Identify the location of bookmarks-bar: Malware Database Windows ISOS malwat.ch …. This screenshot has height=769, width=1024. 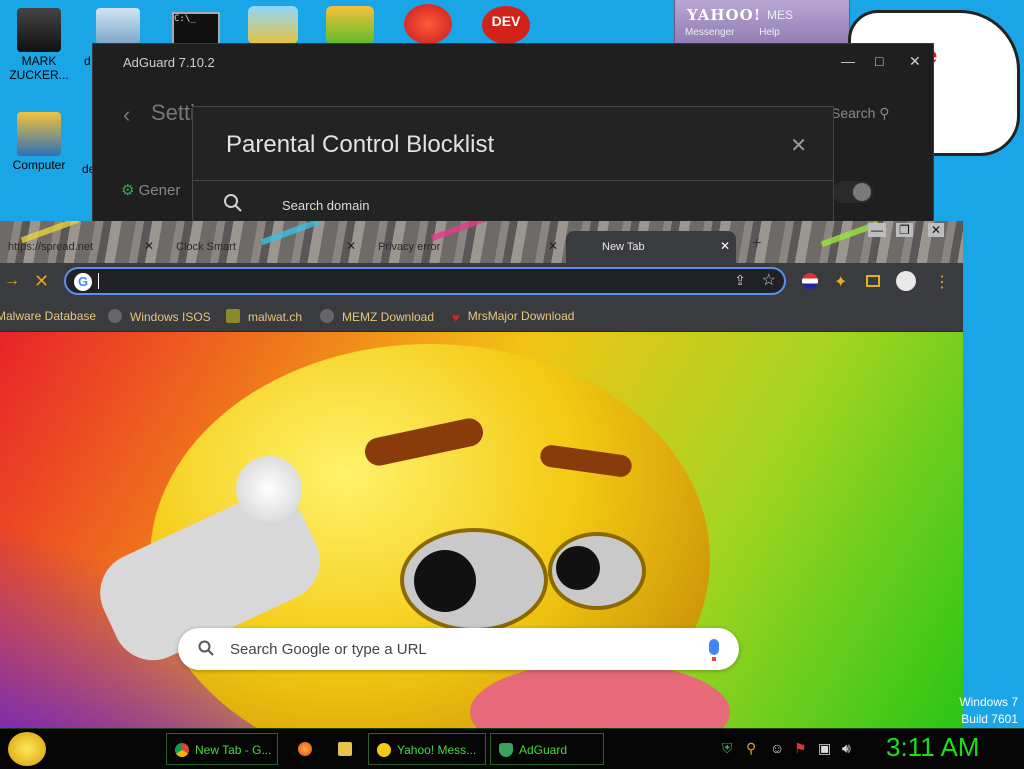
(481, 316).